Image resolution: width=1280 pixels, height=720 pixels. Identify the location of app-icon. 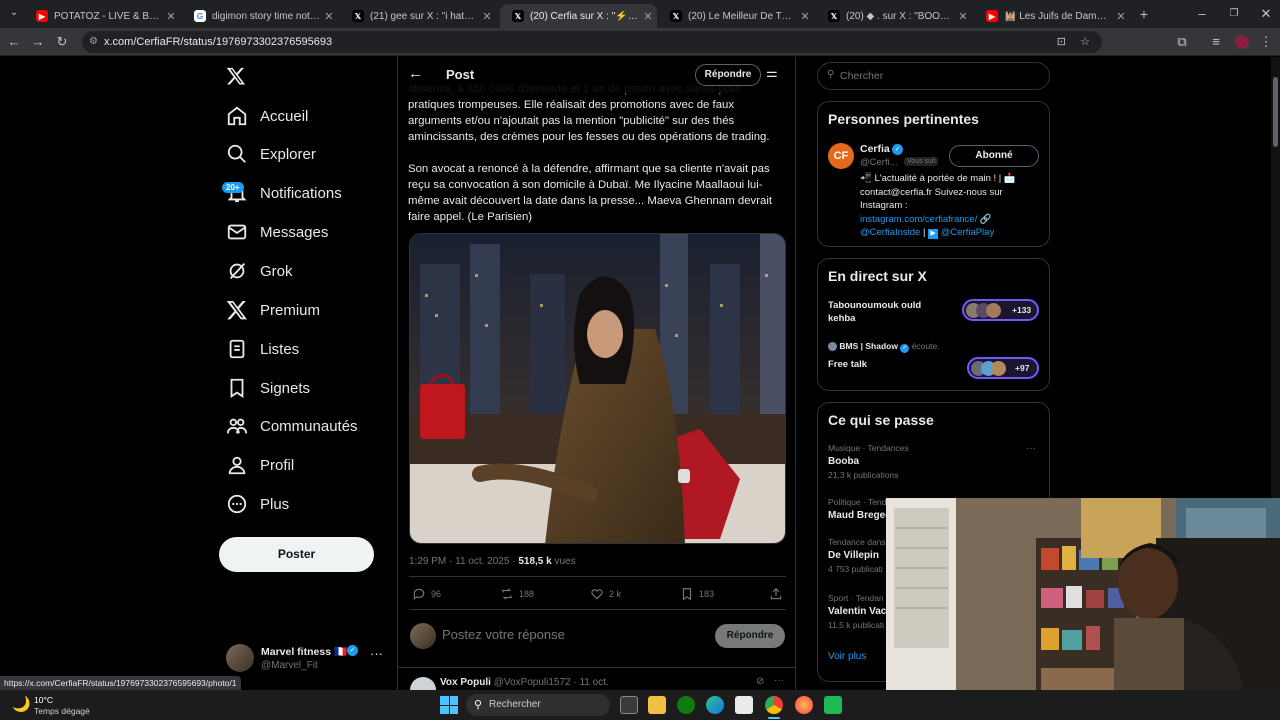
(833, 705).